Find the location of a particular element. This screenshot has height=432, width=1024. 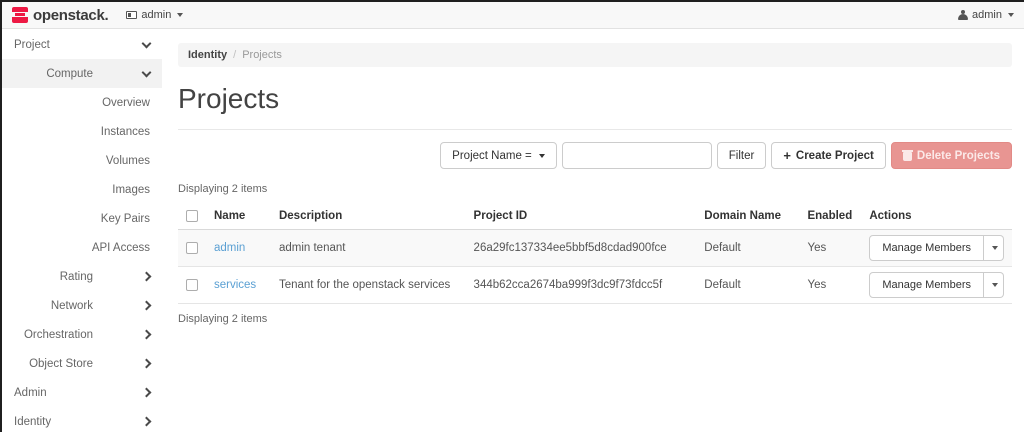

select-all-header is located at coordinates (192, 216).